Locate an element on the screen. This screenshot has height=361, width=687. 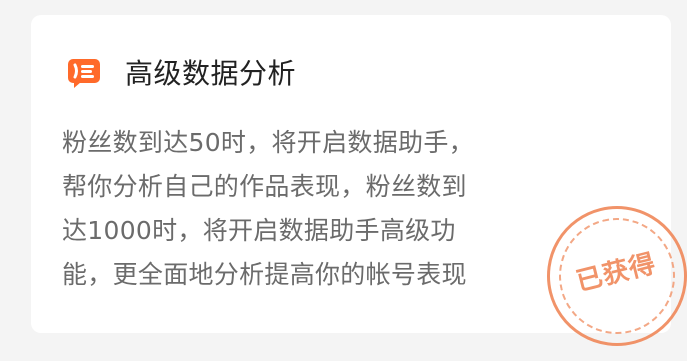
feature-header: 高级数据分析 is located at coordinates (181, 72).